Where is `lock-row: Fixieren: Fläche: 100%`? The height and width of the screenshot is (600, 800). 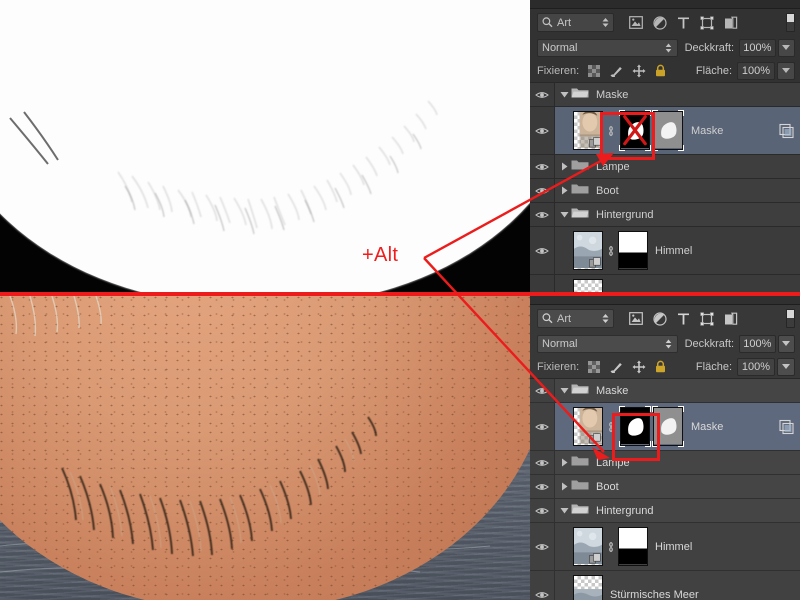 lock-row: Fixieren: Fläche: 100% is located at coordinates (665, 70).